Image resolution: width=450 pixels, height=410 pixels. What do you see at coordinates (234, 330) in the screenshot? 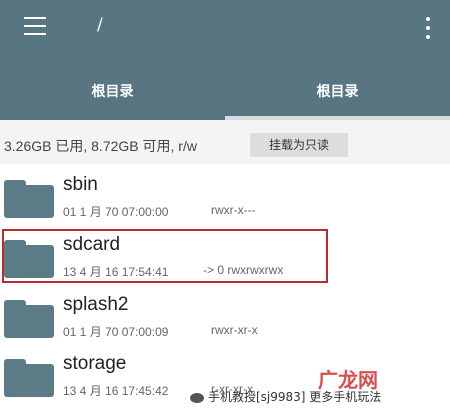
I see `file-perms: rwxr-xr-x` at bounding box center [234, 330].